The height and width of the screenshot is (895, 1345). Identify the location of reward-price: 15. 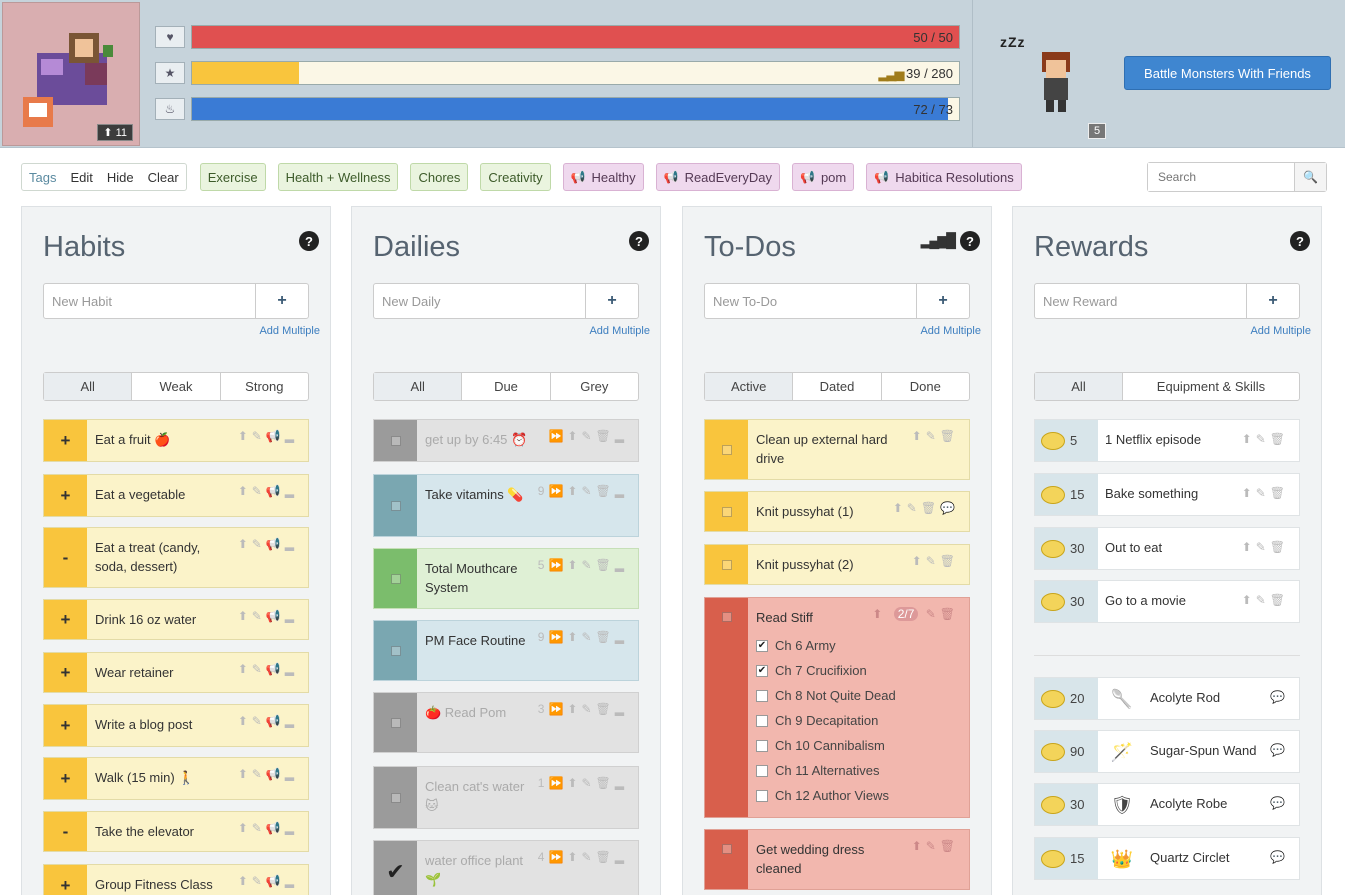
(1066, 494).